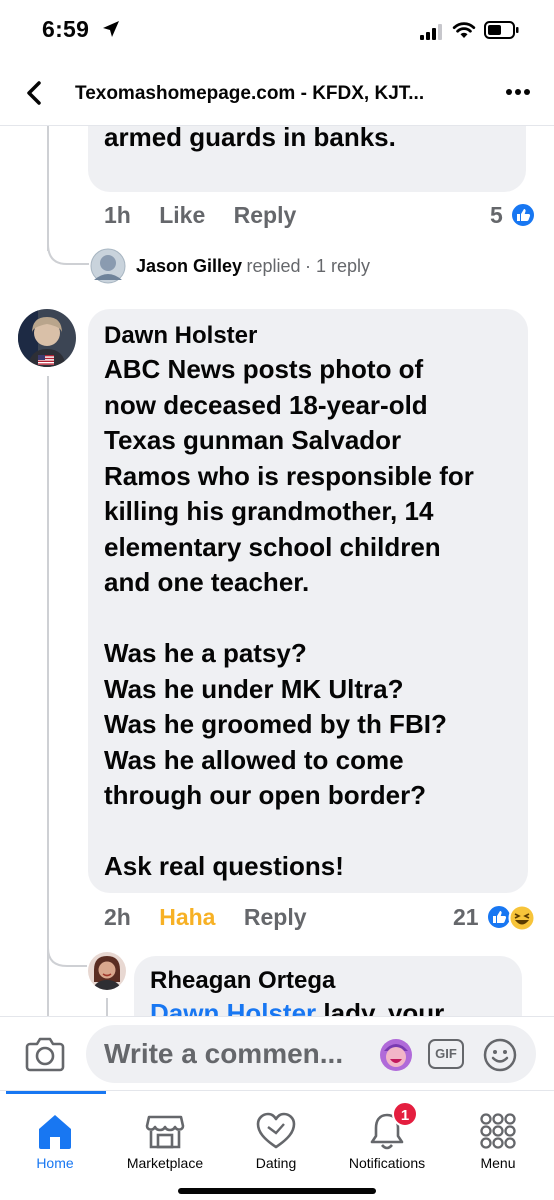 The height and width of the screenshot is (1200, 554). What do you see at coordinates (117, 215) in the screenshot?
I see `comment-time: 1h` at bounding box center [117, 215].